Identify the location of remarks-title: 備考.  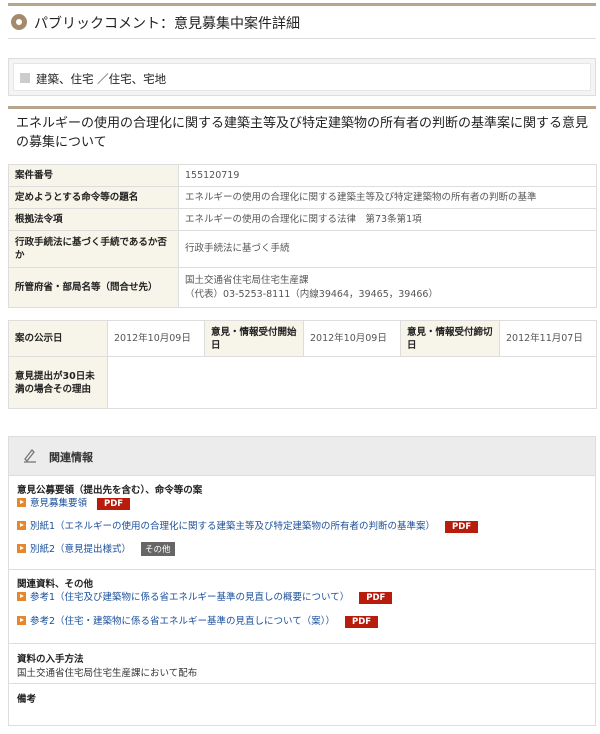
(27, 699).